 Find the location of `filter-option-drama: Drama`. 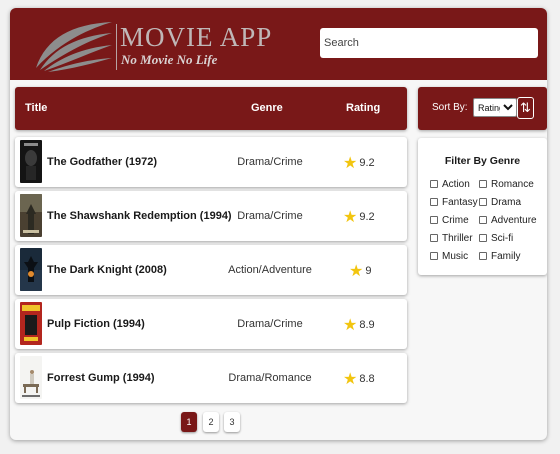

filter-option-drama: Drama is located at coordinates (500, 202).